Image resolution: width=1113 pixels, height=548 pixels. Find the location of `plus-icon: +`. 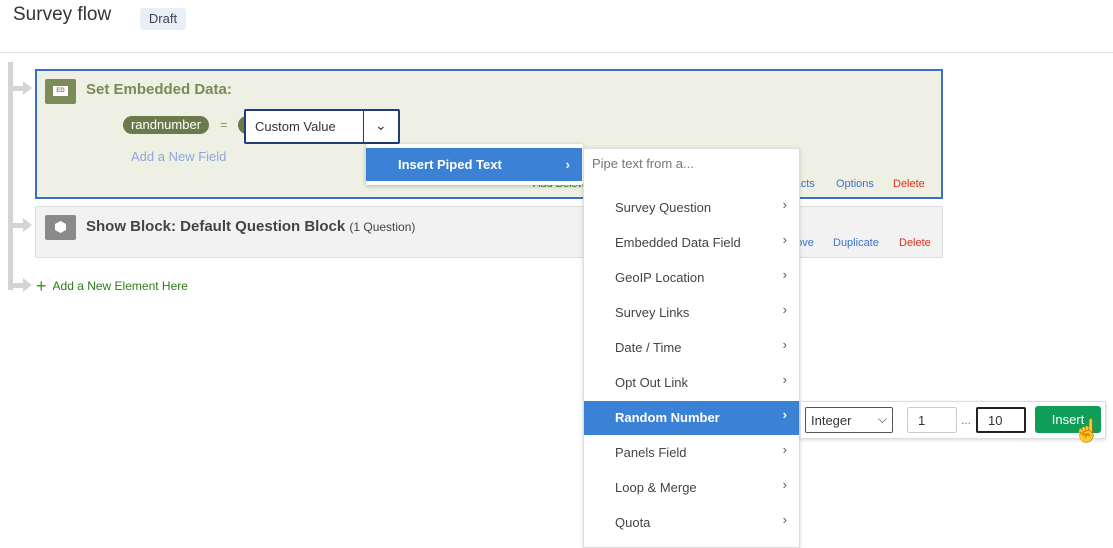

plus-icon: + is located at coordinates (41, 286).